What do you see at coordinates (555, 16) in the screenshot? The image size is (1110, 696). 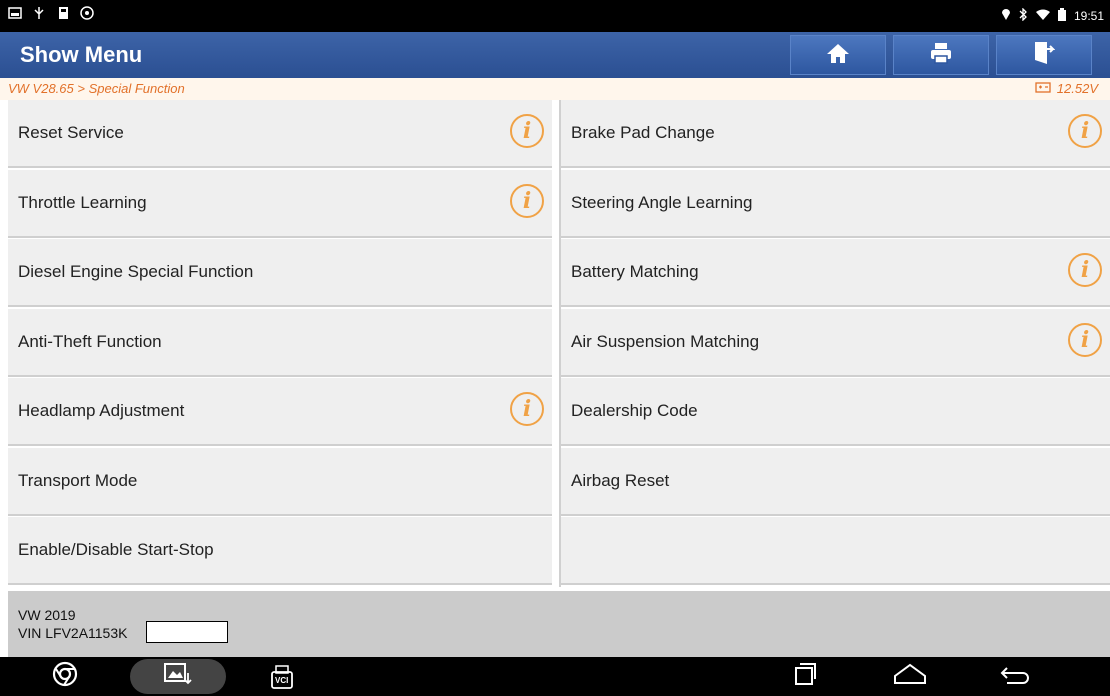 I see `status-bar: 19:51` at bounding box center [555, 16].